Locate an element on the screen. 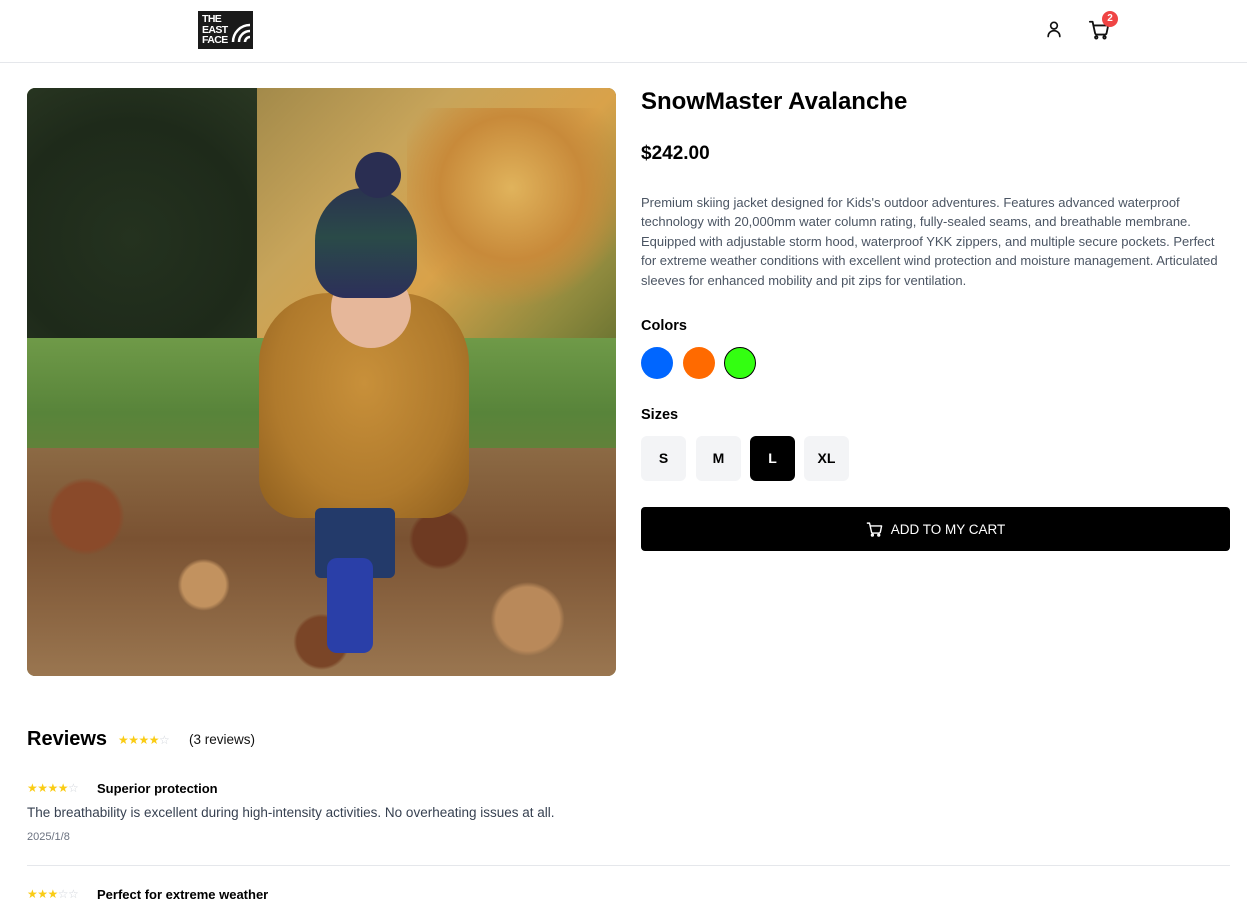  site-header: THE EAST FACE 2 is located at coordinates (623, 31).